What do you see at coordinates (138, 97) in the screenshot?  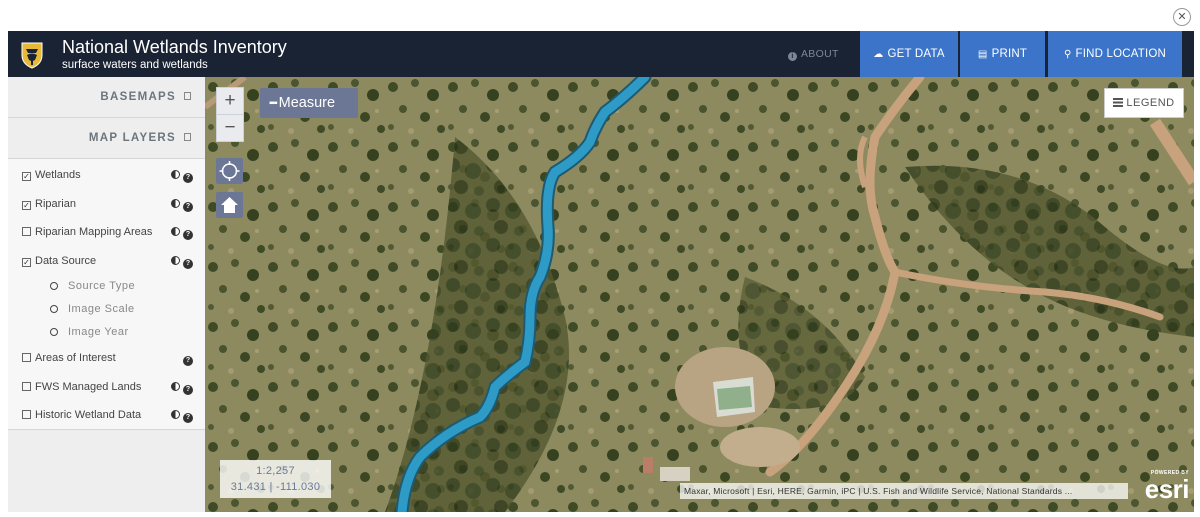 I see `basemaps-label: BASEMAPS` at bounding box center [138, 97].